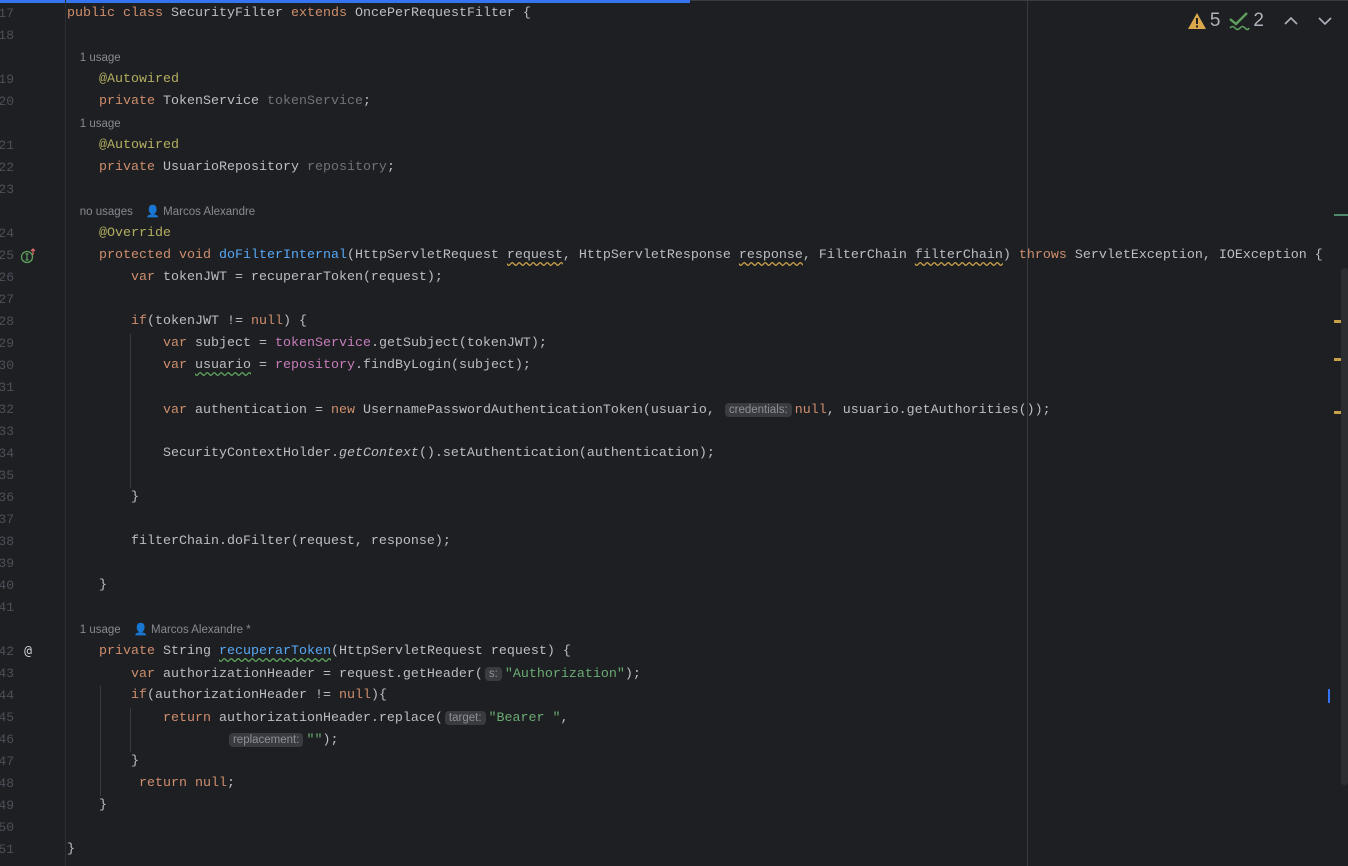 This screenshot has width=1348, height=866. Describe the element at coordinates (534, 255) in the screenshot. I see `code-token: request` at that location.